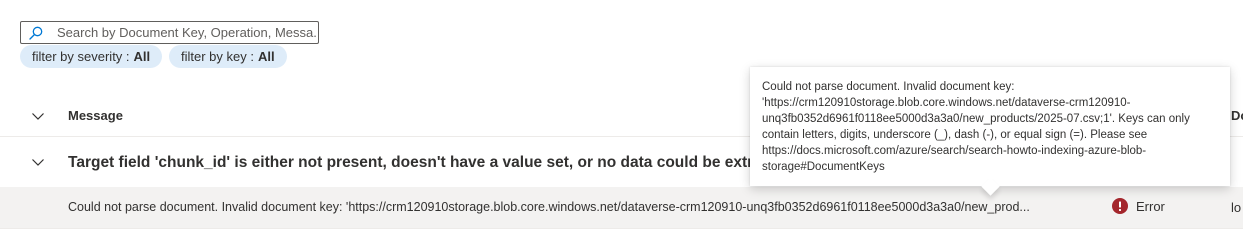 The width and height of the screenshot is (1243, 242). I want to click on severity-label: Error, so click(1150, 206).